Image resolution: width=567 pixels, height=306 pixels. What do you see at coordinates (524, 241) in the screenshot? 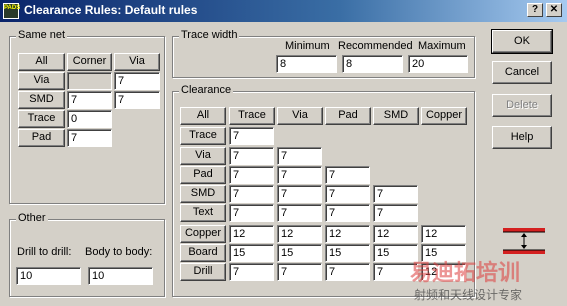
I see `clearance-gap-icon` at bounding box center [524, 241].